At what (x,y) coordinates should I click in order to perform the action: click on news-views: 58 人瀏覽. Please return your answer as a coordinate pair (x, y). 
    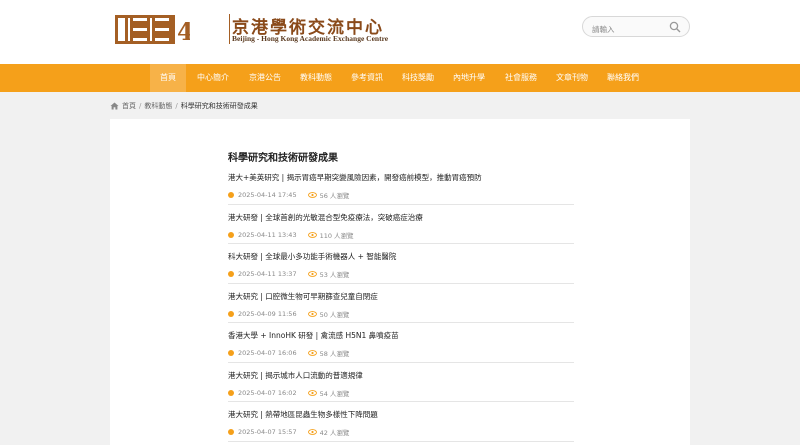
    Looking at the image, I should click on (334, 354).